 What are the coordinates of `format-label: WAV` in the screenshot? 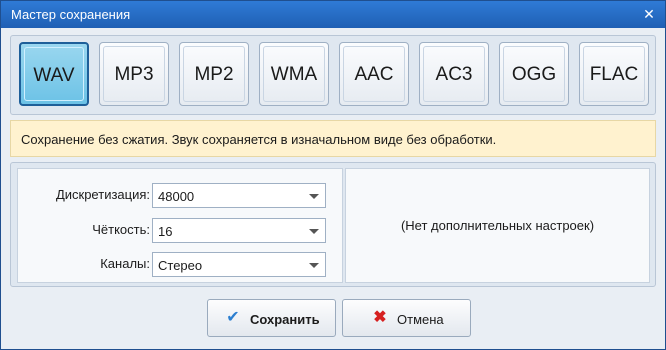 It's located at (54, 75).